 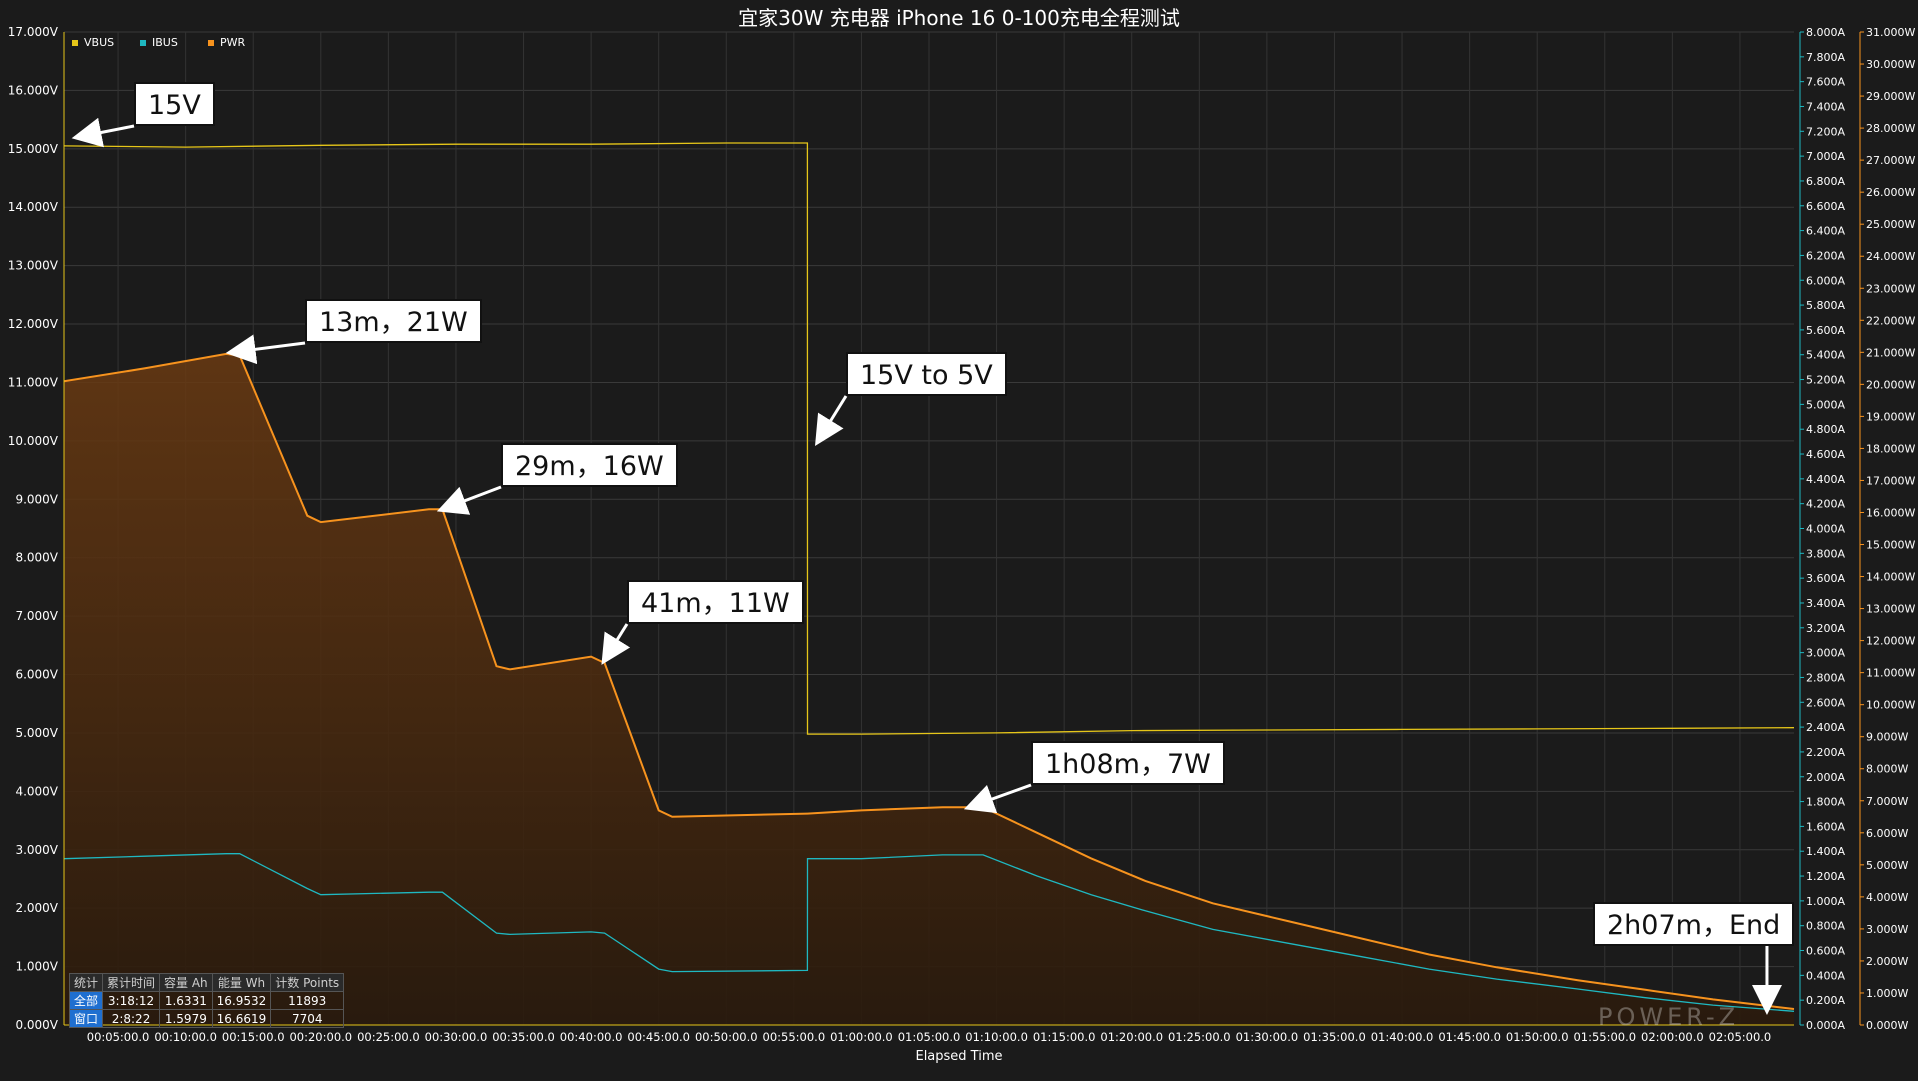 What do you see at coordinates (1890, 448) in the screenshot?
I see `y-tick-label-power: 18.000W` at bounding box center [1890, 448].